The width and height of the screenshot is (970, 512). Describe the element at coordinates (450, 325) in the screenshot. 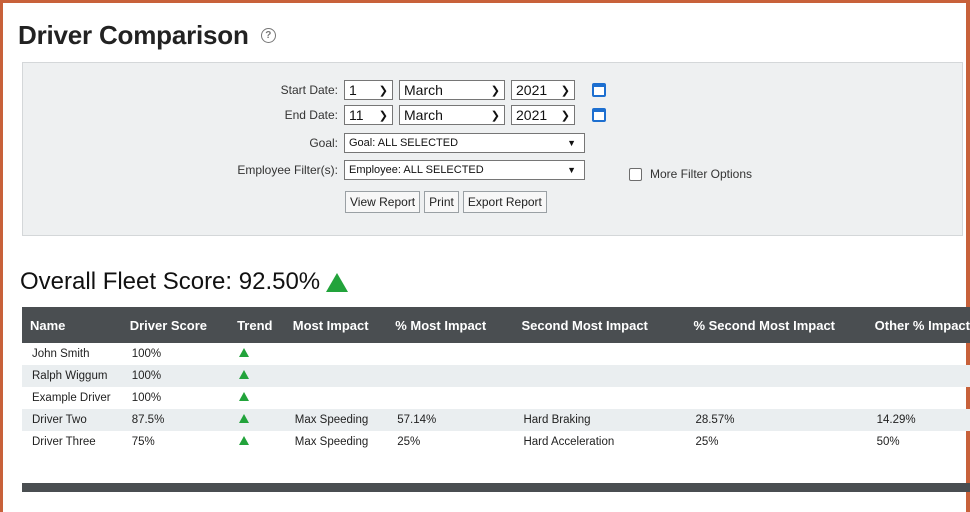

I see `column-header-pct-most-impact: % Most Impact` at that location.